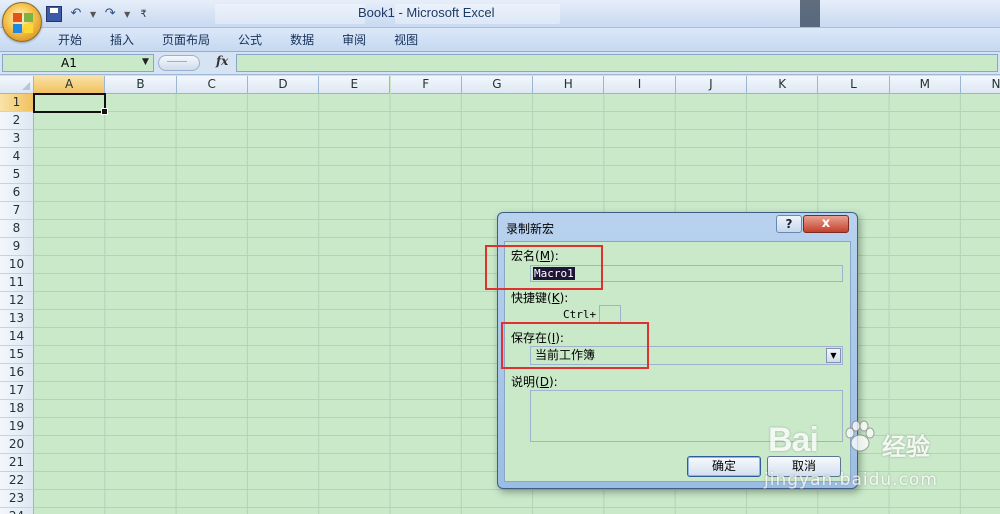 The image size is (1000, 514). What do you see at coordinates (426, 12) in the screenshot?
I see `window-title: Book1 - Microsoft Excel` at bounding box center [426, 12].